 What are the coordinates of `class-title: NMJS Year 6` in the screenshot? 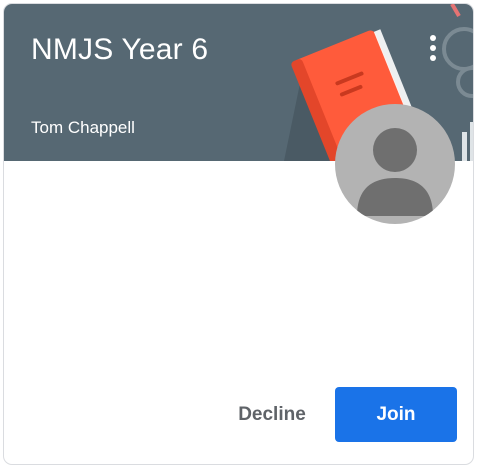 It's located at (119, 50).